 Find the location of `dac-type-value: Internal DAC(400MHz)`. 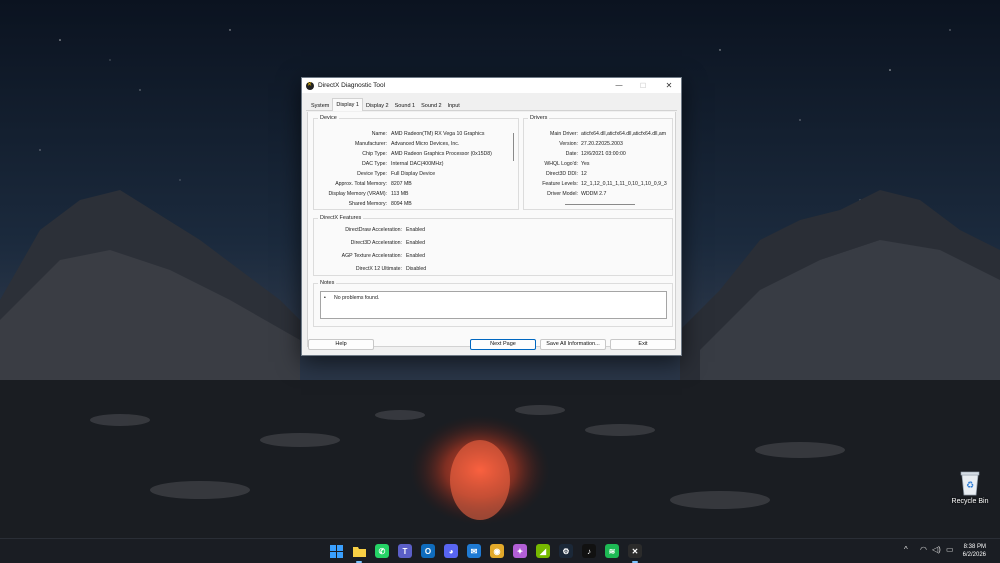

dac-type-value: Internal DAC(400MHz) is located at coordinates (417, 164).